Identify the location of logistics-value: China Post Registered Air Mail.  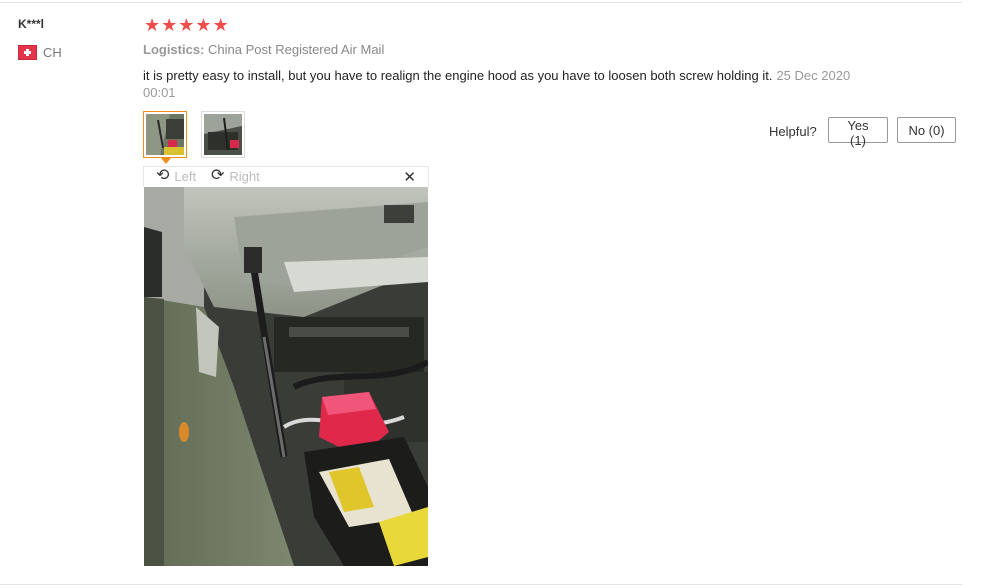
(296, 49).